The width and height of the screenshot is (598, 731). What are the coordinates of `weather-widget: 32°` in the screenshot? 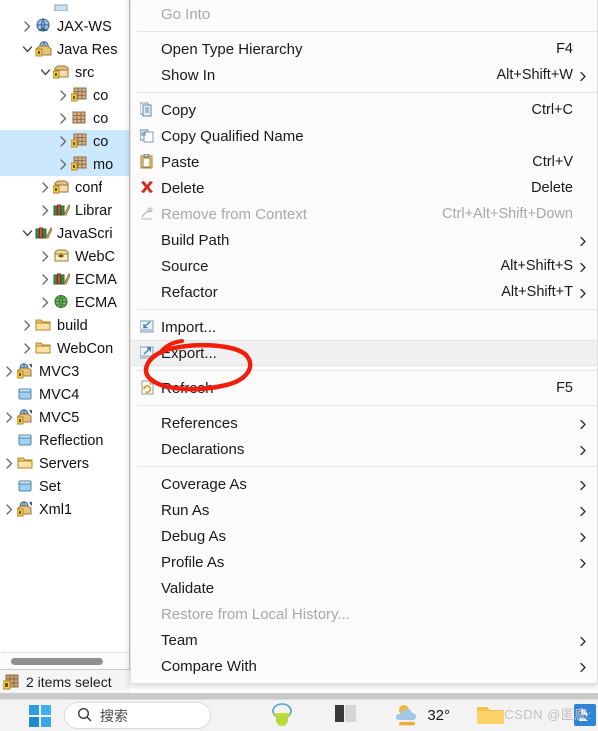 It's located at (422, 716).